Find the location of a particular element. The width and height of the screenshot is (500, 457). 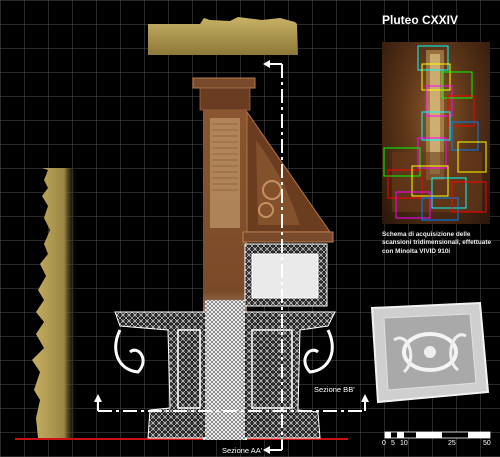

scale-tick: 10 is located at coordinates (404, 443).